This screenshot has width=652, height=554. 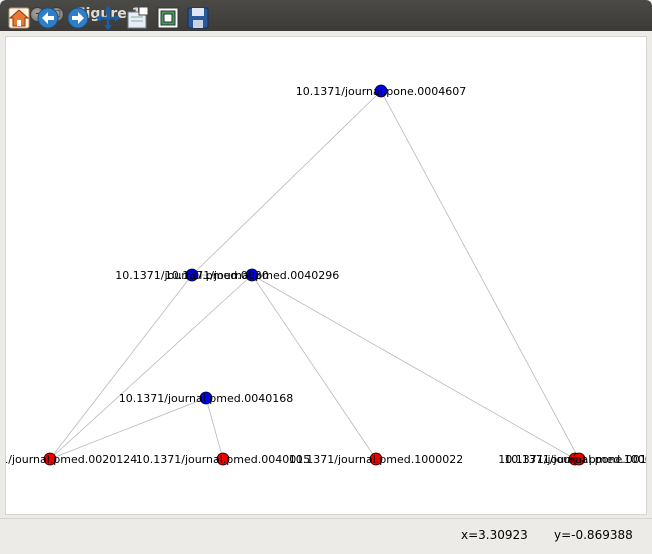 I want to click on node-label: 10.1371/journal.pmed.0040168, so click(x=206, y=398).